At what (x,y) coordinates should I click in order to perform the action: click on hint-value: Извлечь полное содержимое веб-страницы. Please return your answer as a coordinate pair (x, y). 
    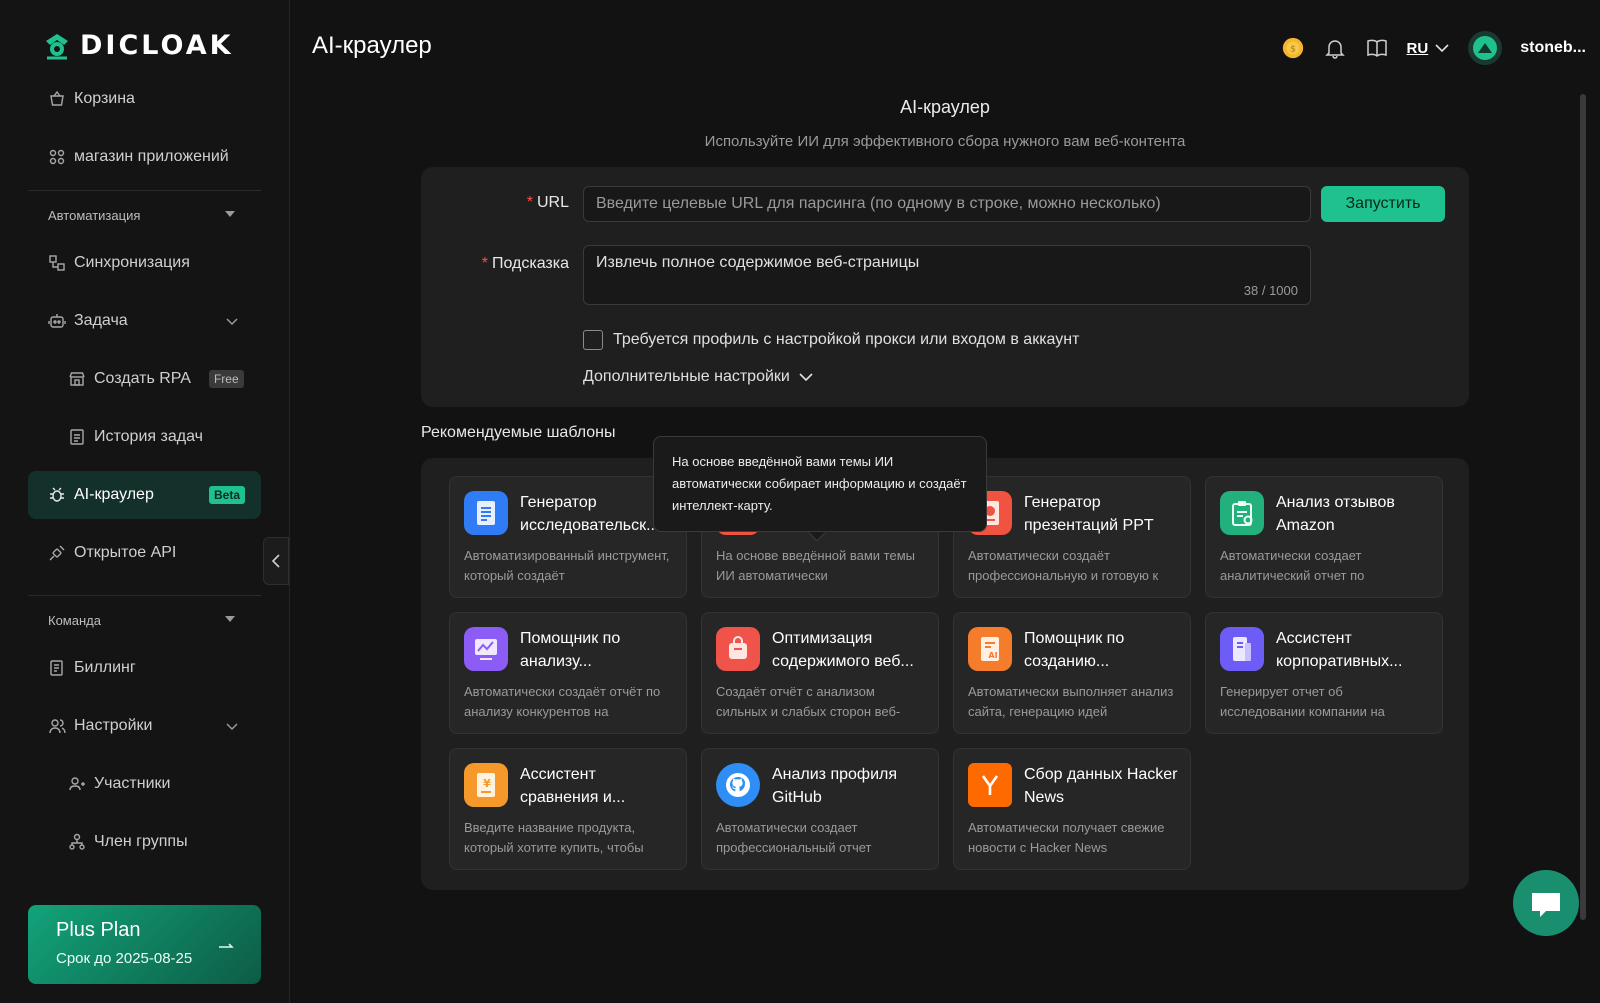
    Looking at the image, I should click on (758, 262).